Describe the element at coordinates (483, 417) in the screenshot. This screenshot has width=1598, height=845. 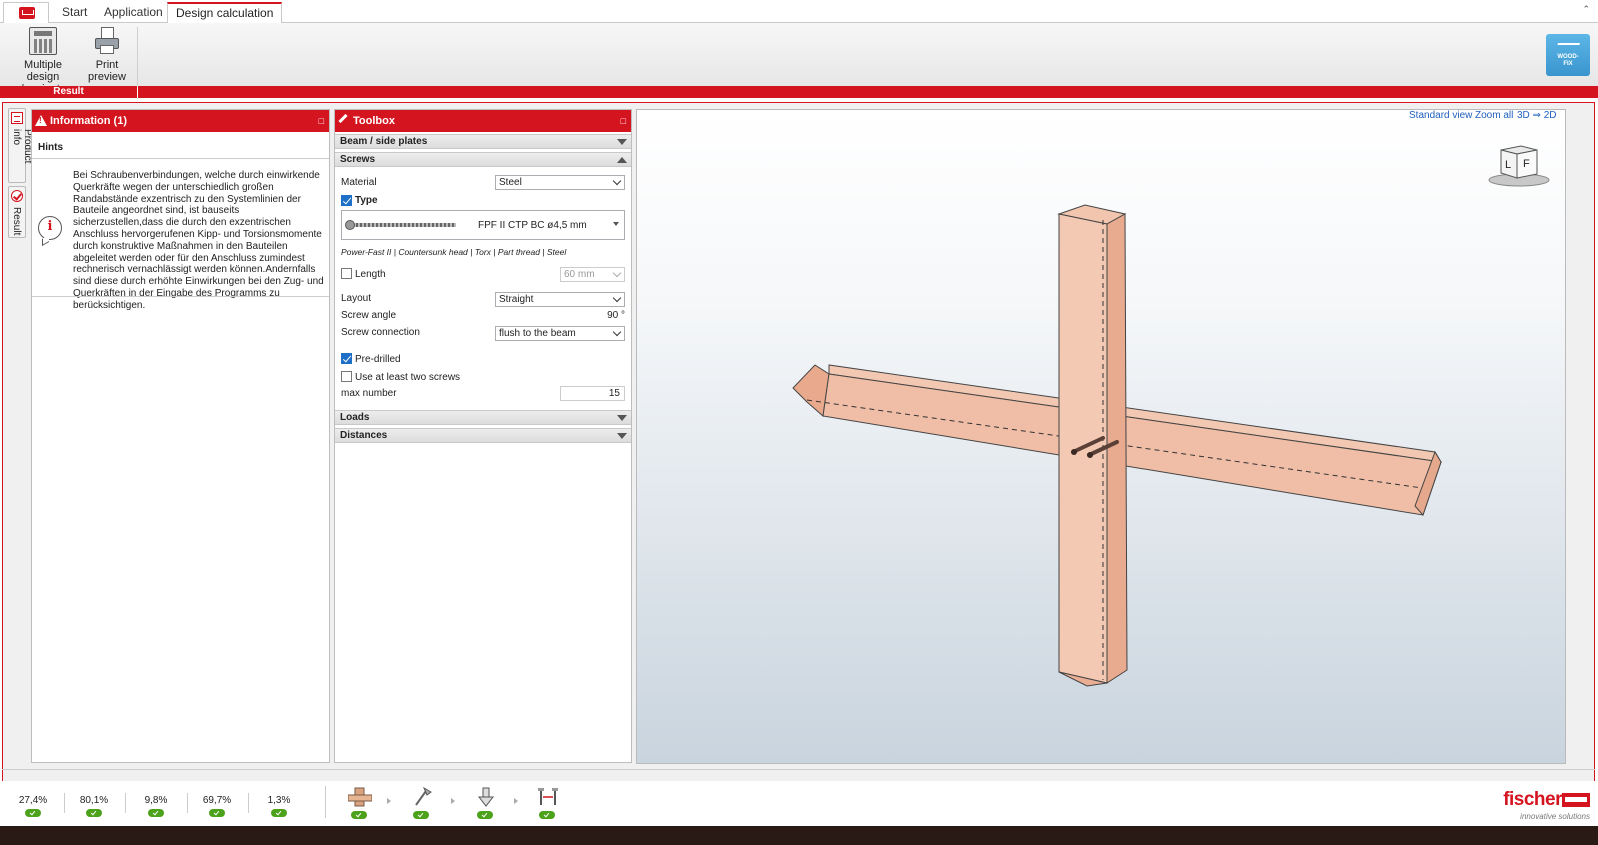
I see `section-loads: Loads` at that location.